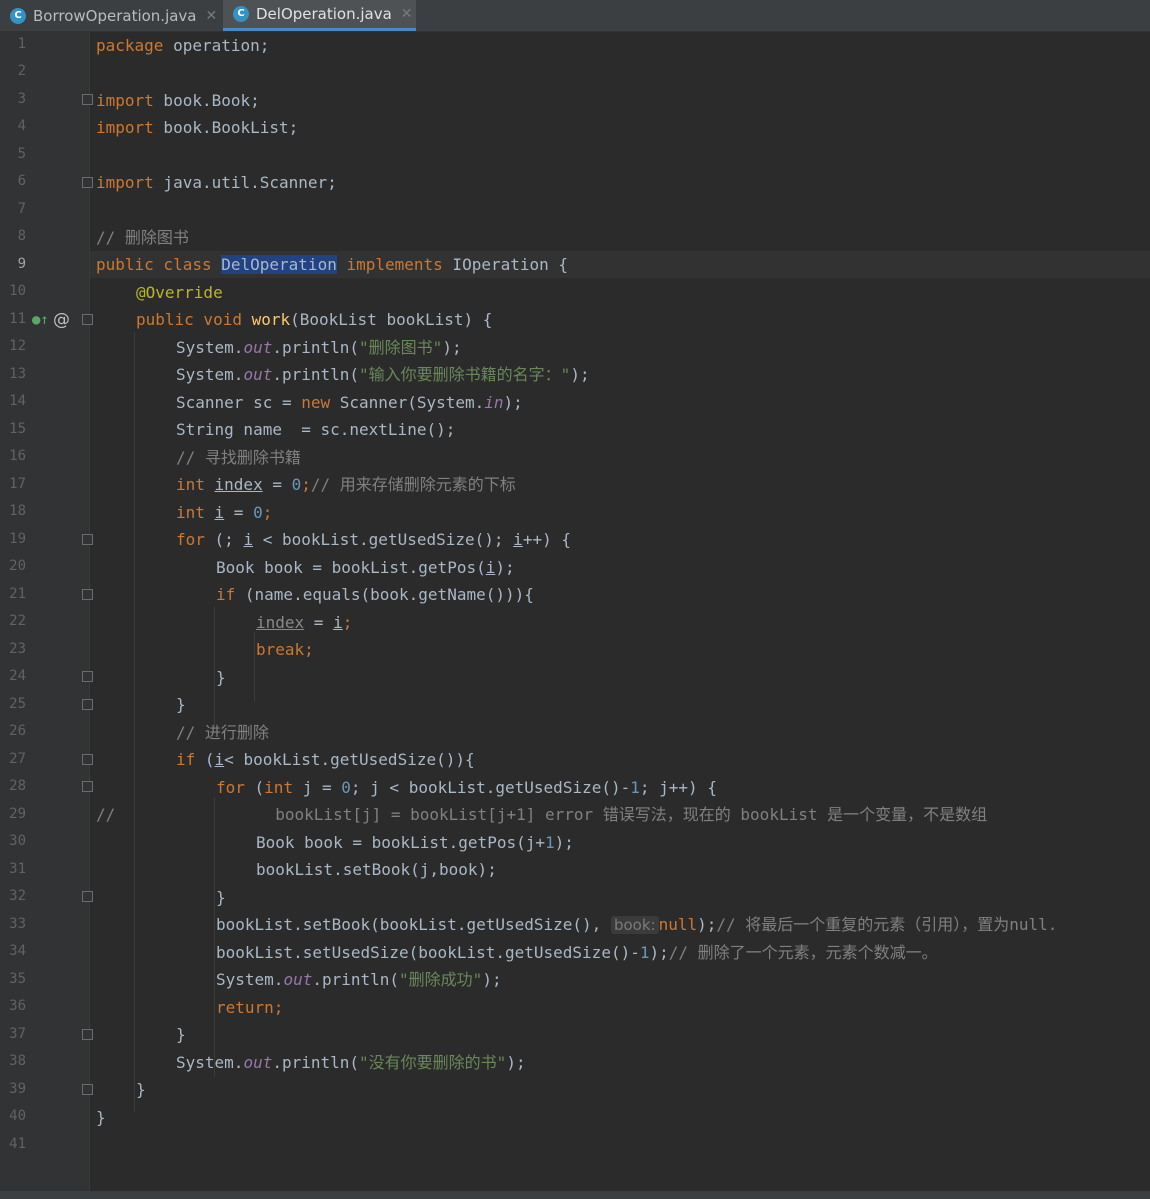 Image resolution: width=1150 pixels, height=1199 pixels. What do you see at coordinates (179, 292) in the screenshot?
I see `code-line-10: @Override` at bounding box center [179, 292].